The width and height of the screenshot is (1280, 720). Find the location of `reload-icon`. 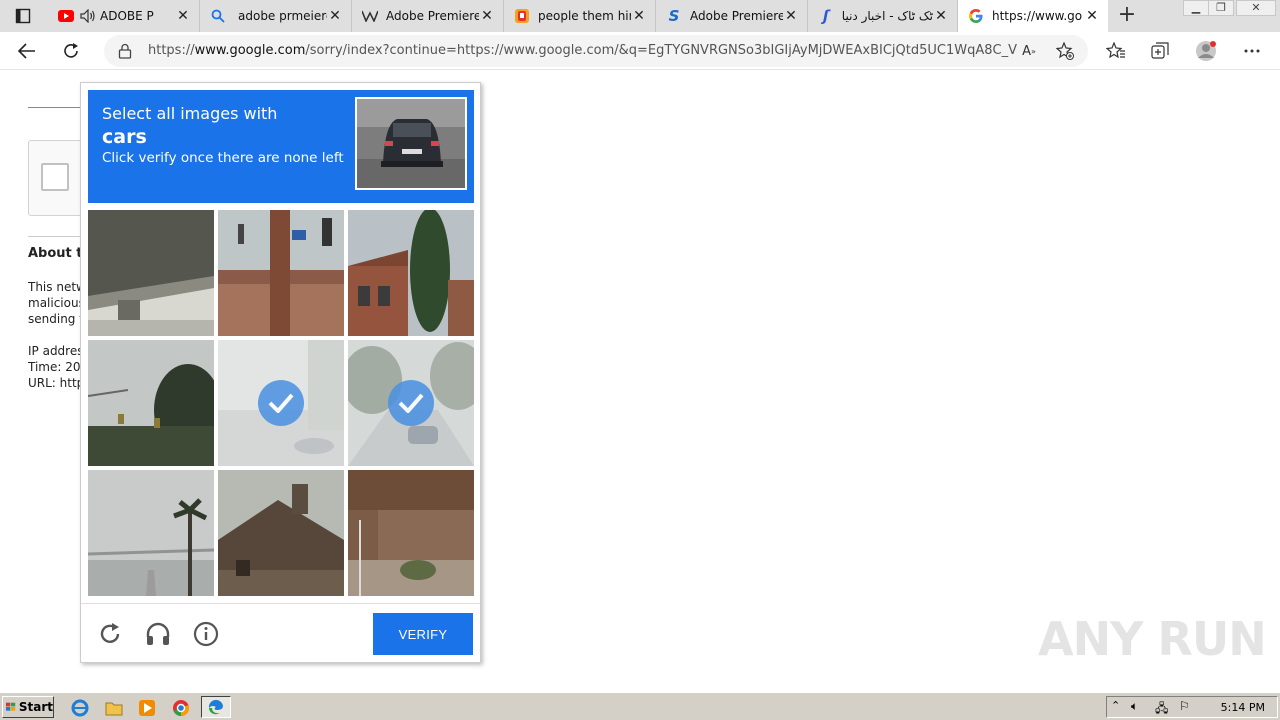

reload-icon is located at coordinates (110, 633).